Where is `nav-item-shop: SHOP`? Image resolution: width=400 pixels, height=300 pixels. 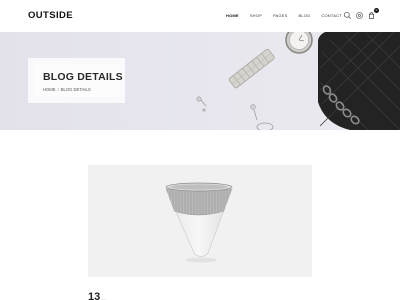
nav-item-shop: SHOP is located at coordinates (256, 15).